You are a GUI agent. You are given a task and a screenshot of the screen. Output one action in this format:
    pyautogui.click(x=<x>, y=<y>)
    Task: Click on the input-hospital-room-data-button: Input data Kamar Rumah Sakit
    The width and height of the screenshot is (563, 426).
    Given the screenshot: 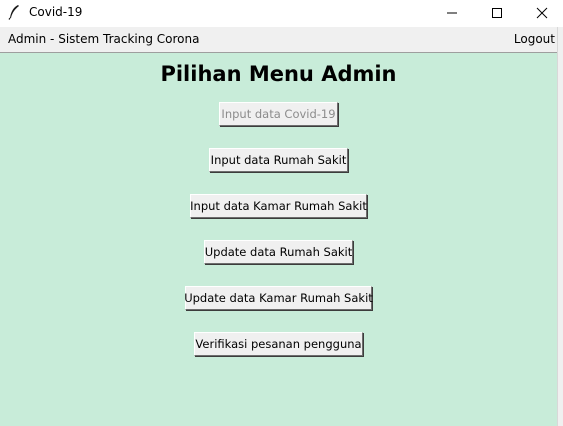 What is the action you would take?
    pyautogui.click(x=278, y=206)
    